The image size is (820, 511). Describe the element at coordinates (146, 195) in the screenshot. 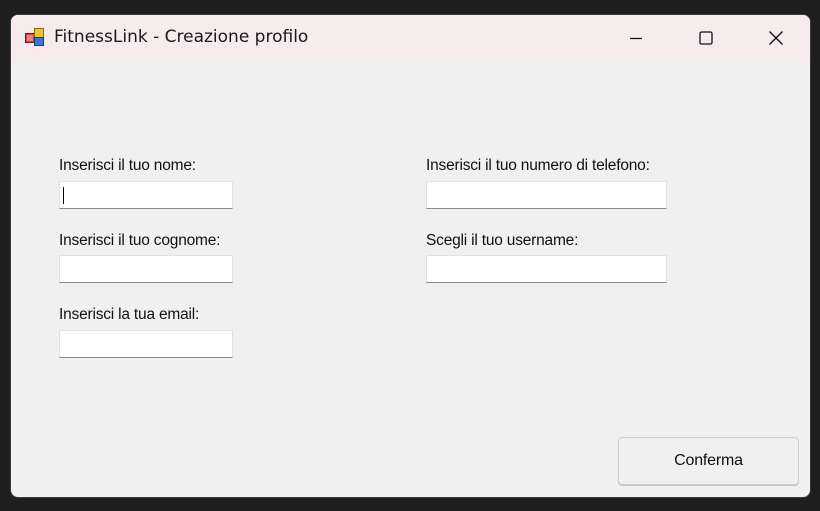

I see `nome-input` at that location.